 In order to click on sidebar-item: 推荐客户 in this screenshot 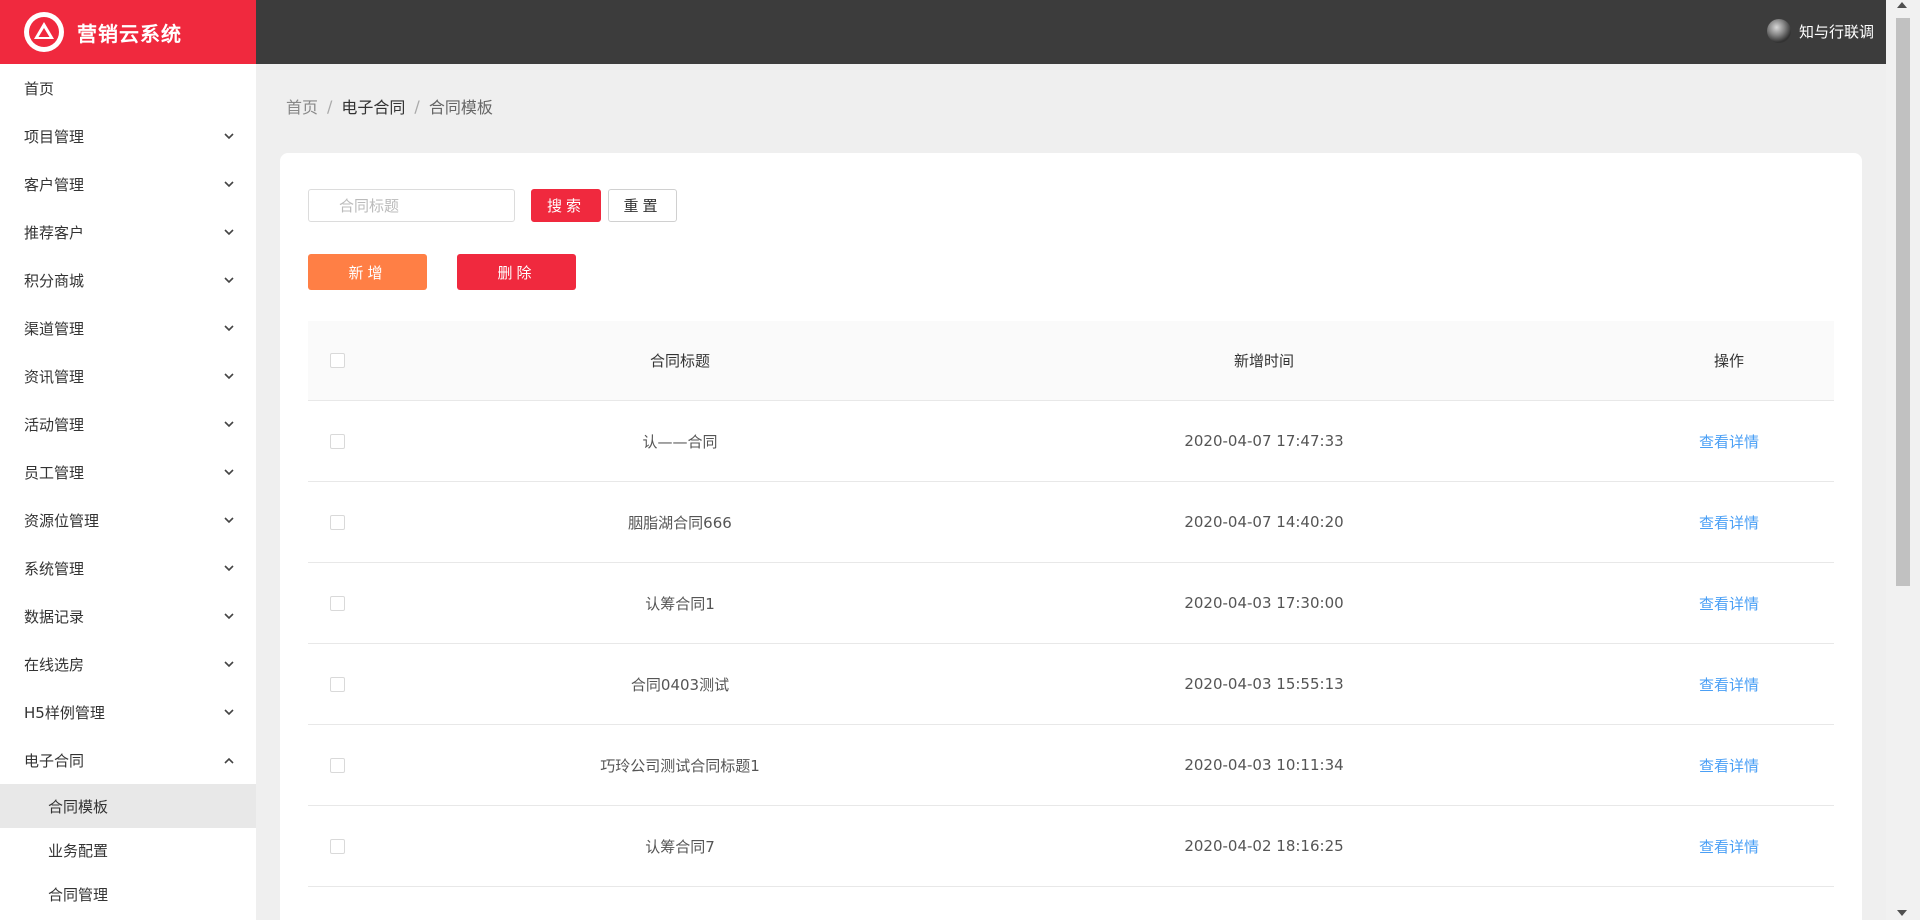, I will do `click(128, 232)`.